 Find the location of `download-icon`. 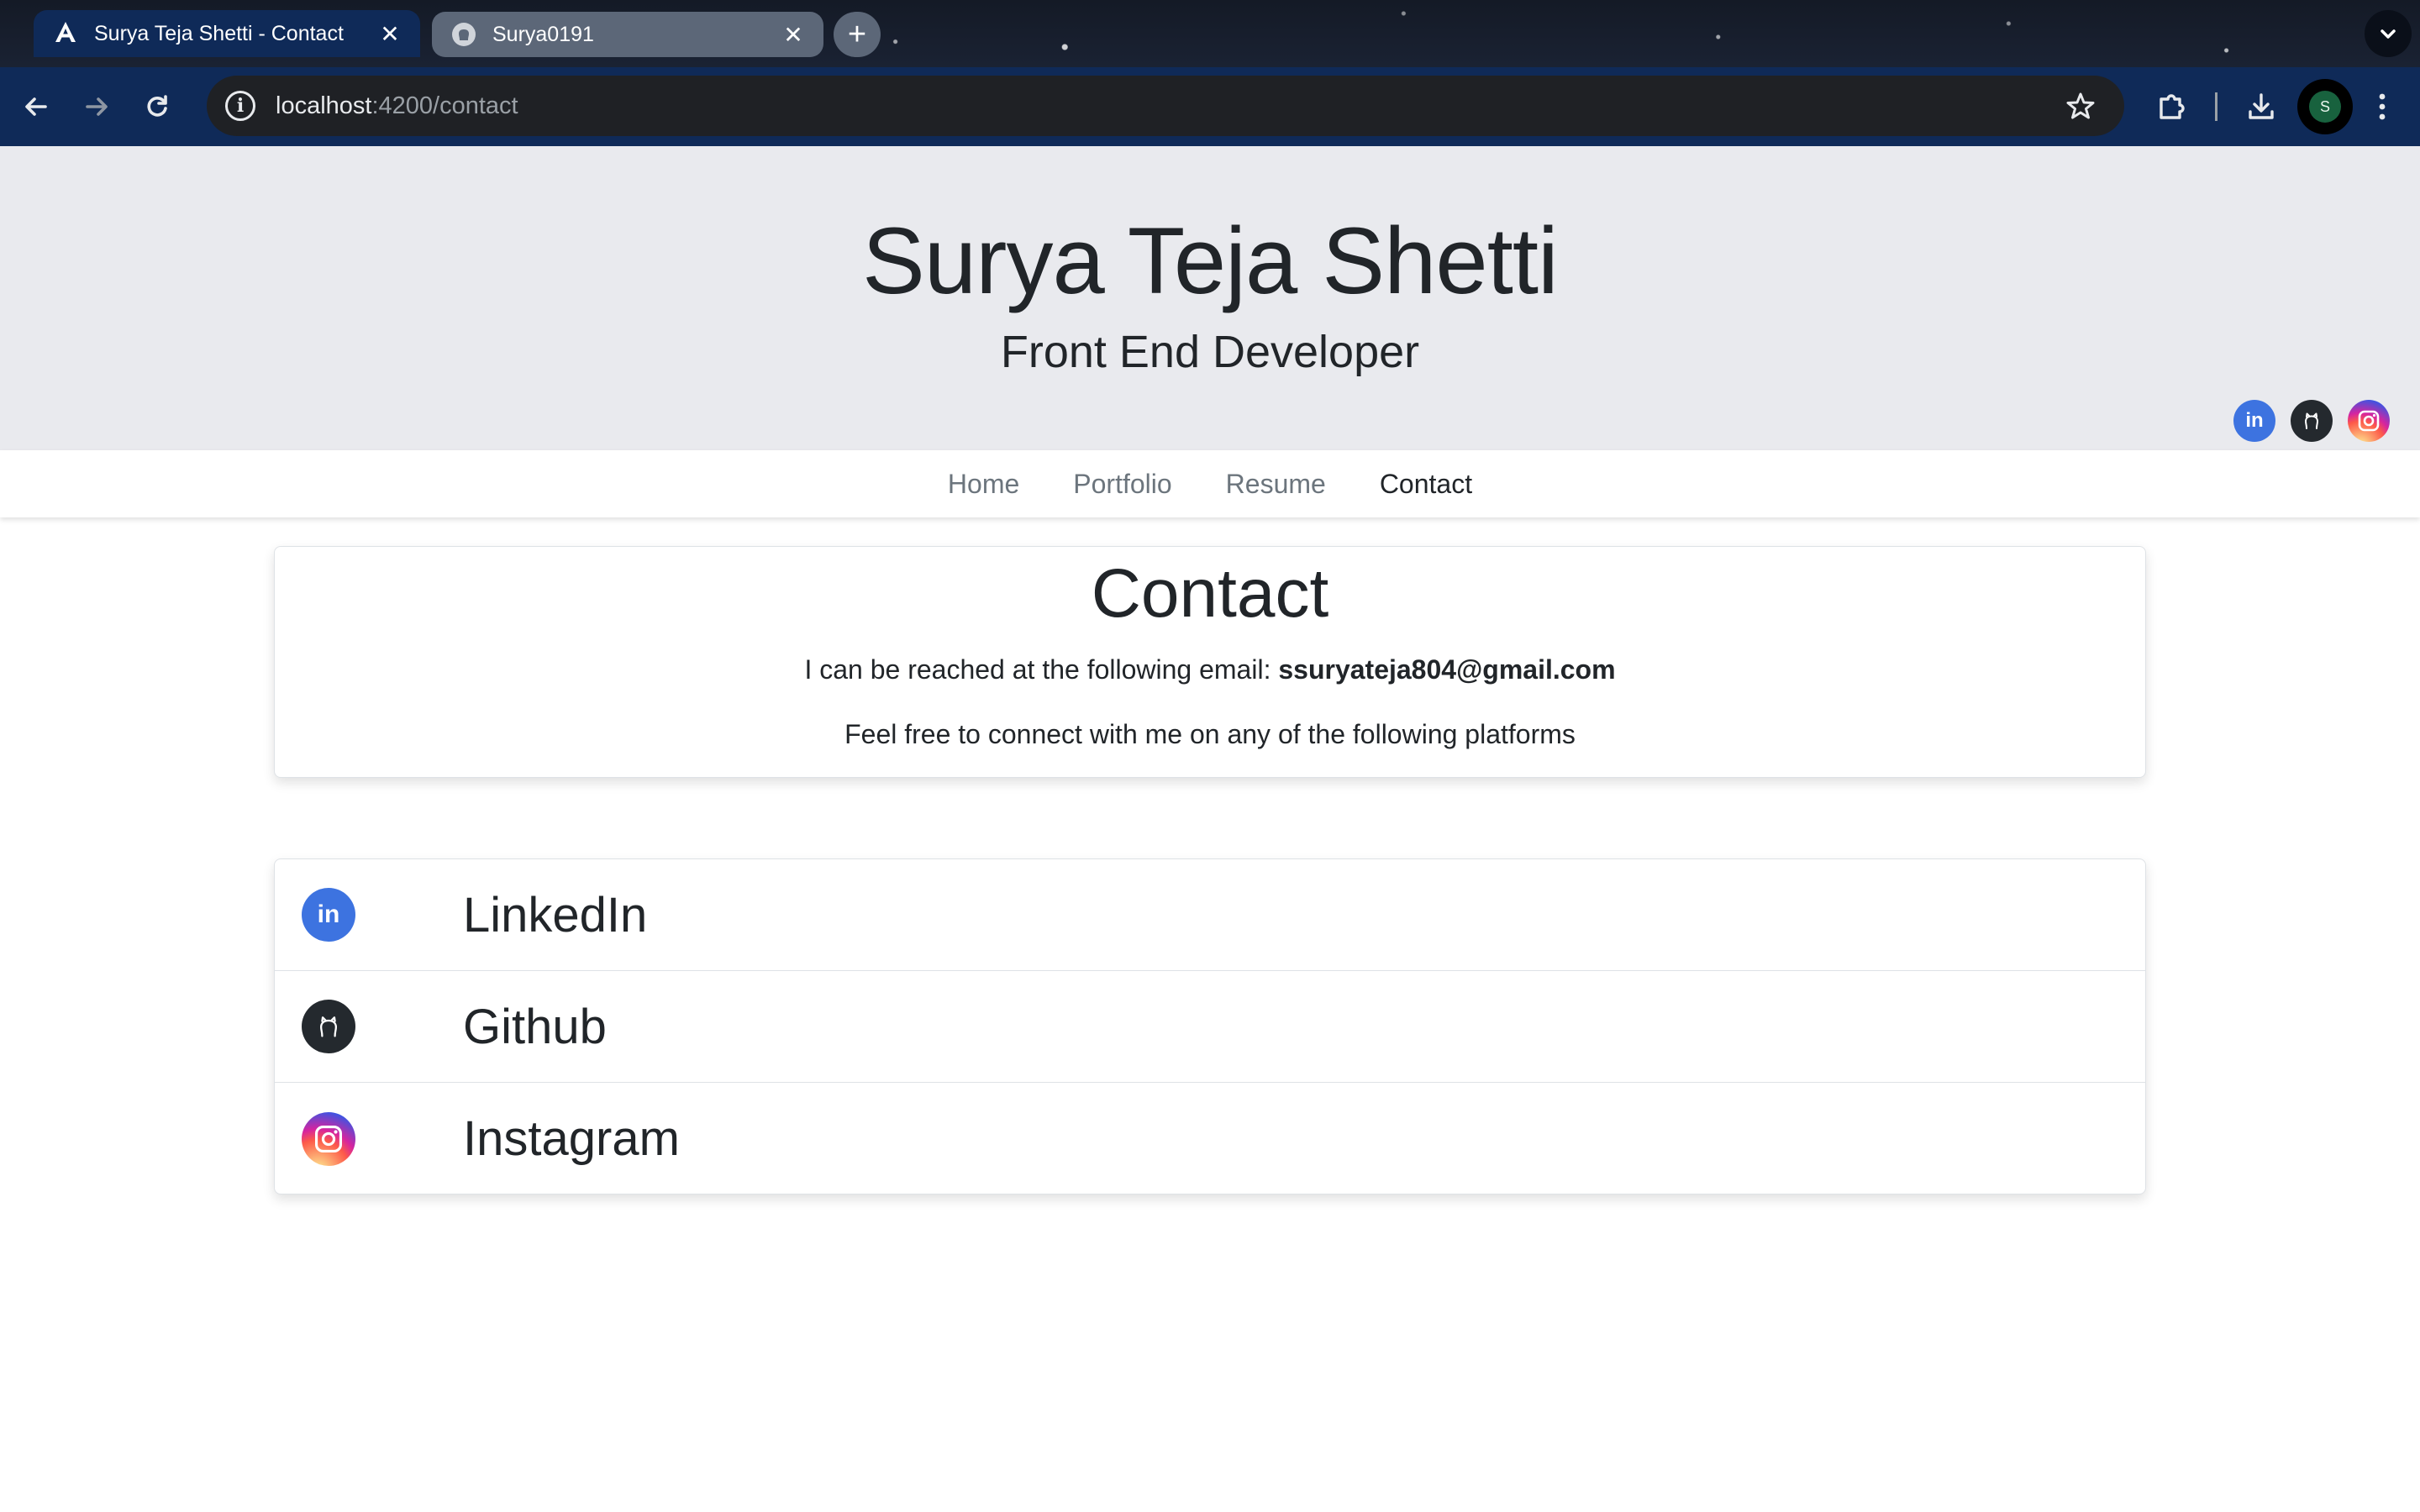

download-icon is located at coordinates (2262, 106).